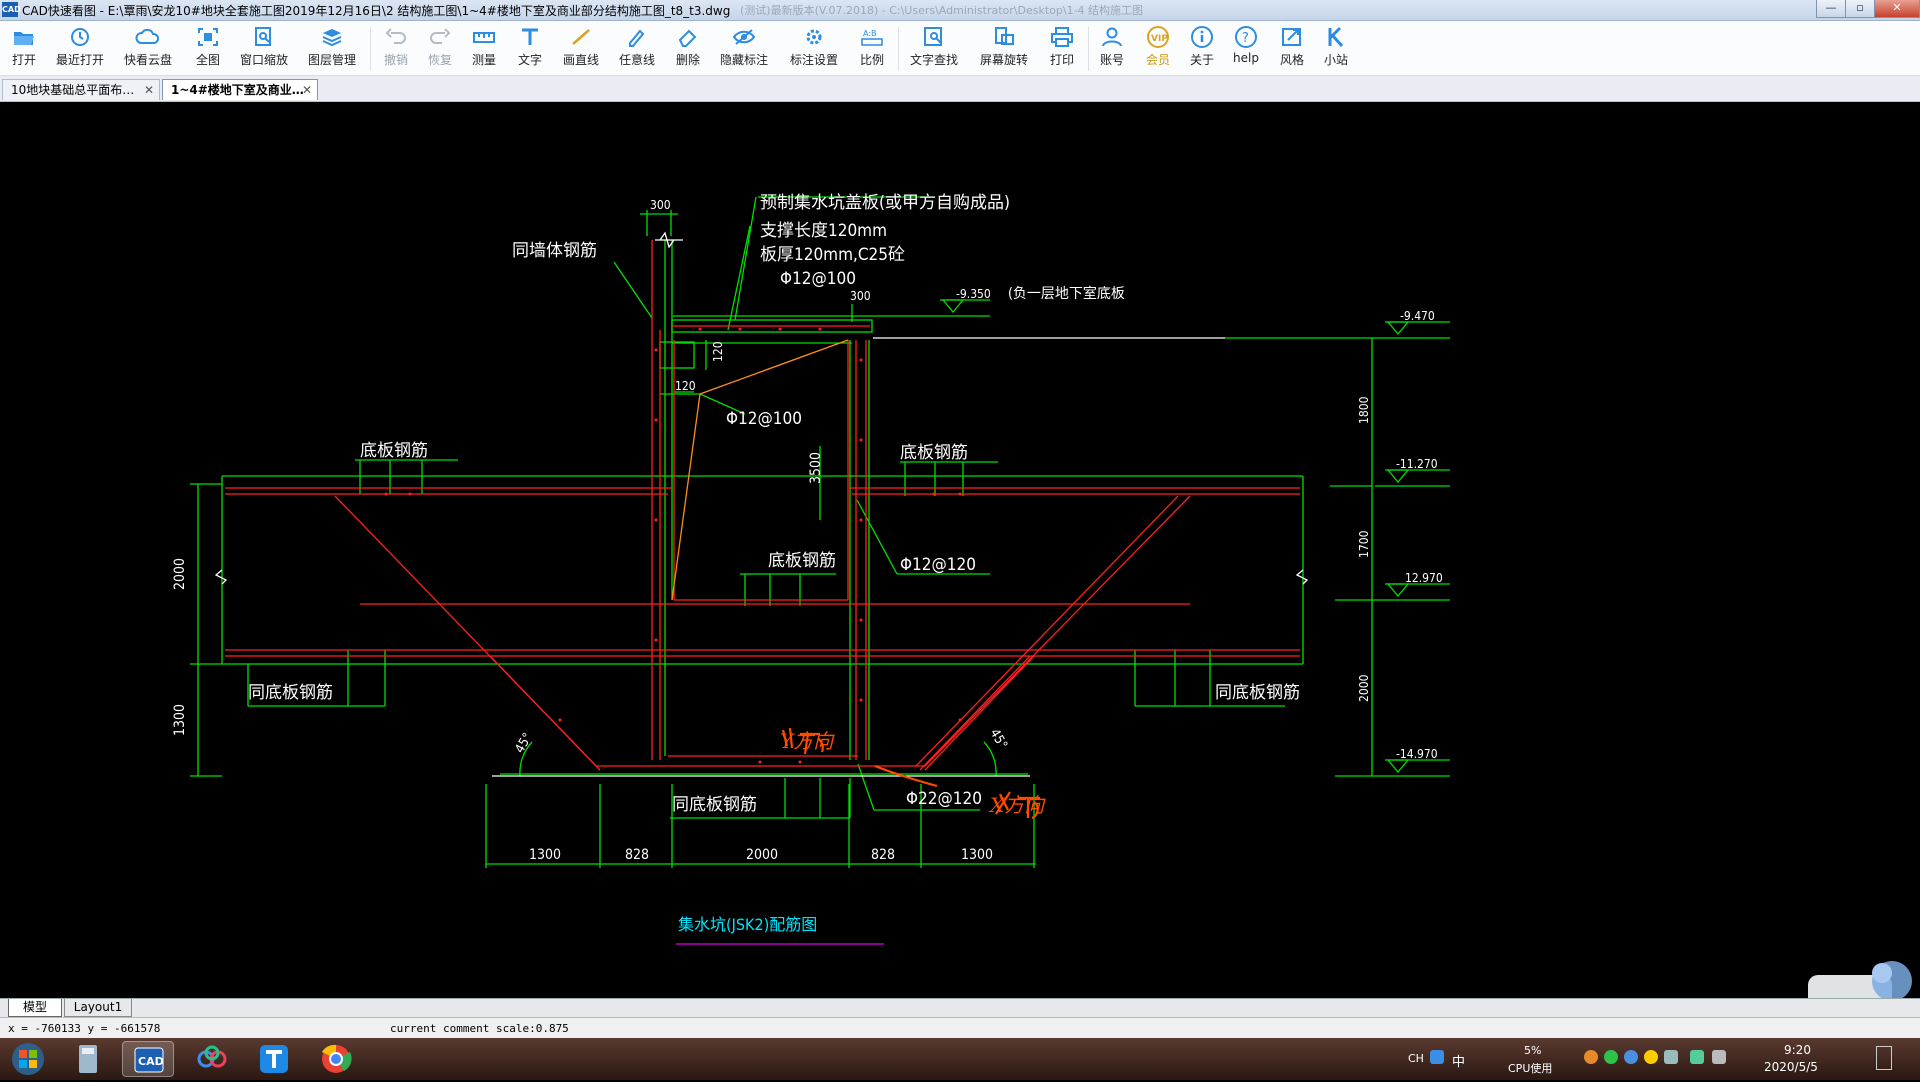 The height and width of the screenshot is (1082, 1920). Describe the element at coordinates (1884, 1058) in the screenshot. I see `show-desktop-button` at that location.